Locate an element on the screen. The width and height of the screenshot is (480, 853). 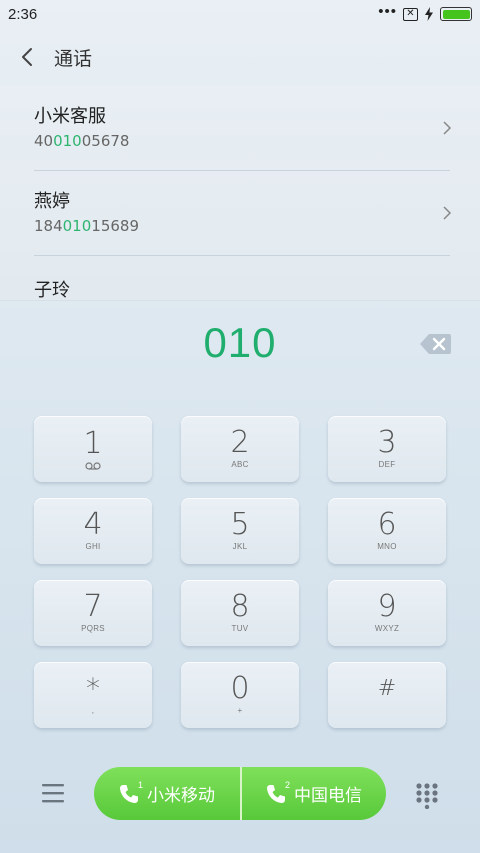
key-digit: 6 is located at coordinates (387, 524).